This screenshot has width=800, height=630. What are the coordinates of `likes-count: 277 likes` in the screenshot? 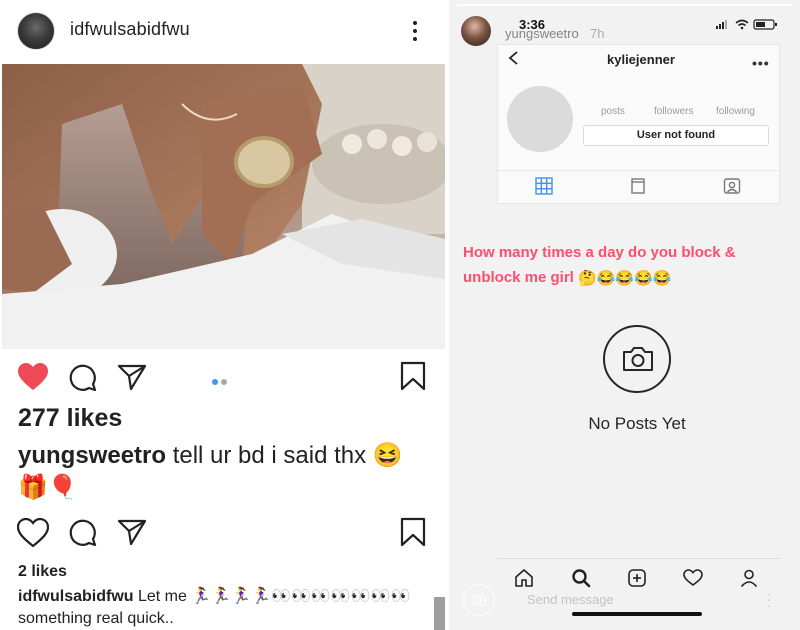 It's located at (70, 418).